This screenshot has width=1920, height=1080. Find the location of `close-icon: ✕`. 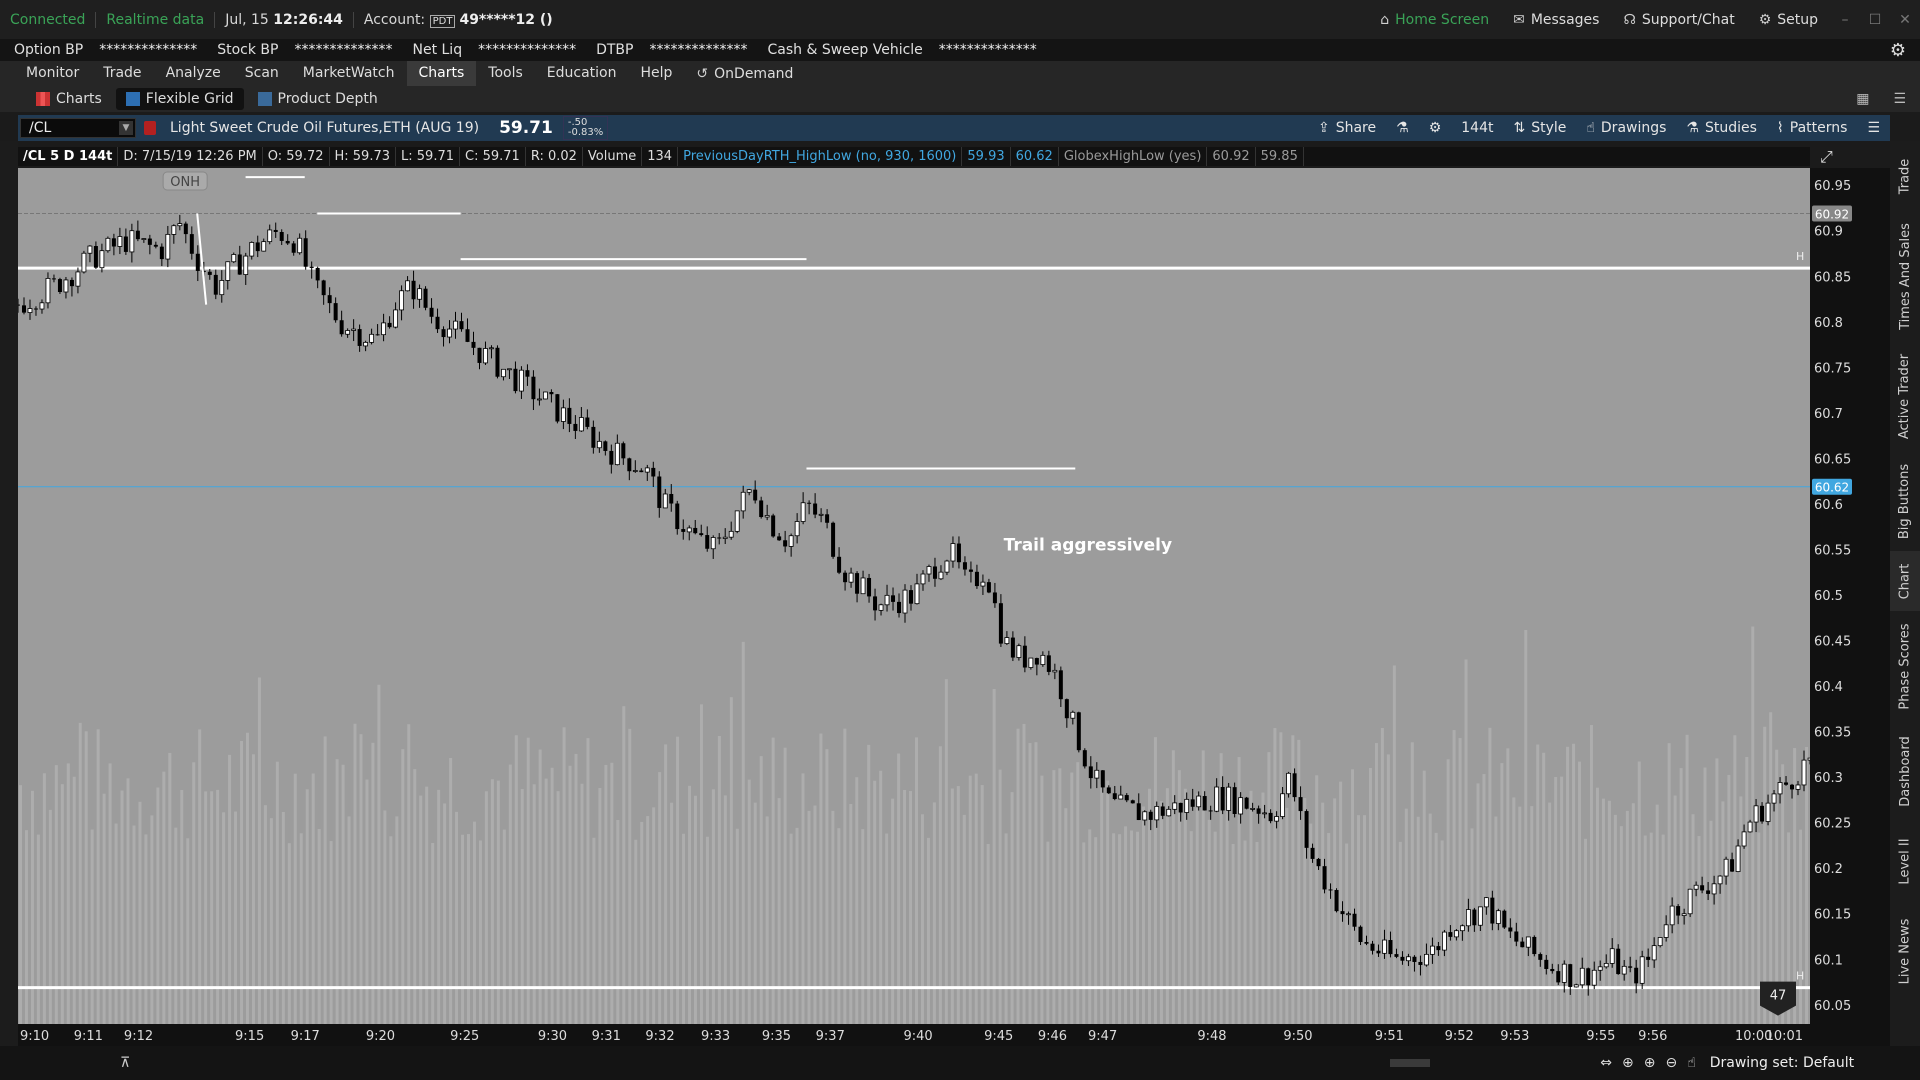

close-icon: ✕ is located at coordinates (1905, 20).